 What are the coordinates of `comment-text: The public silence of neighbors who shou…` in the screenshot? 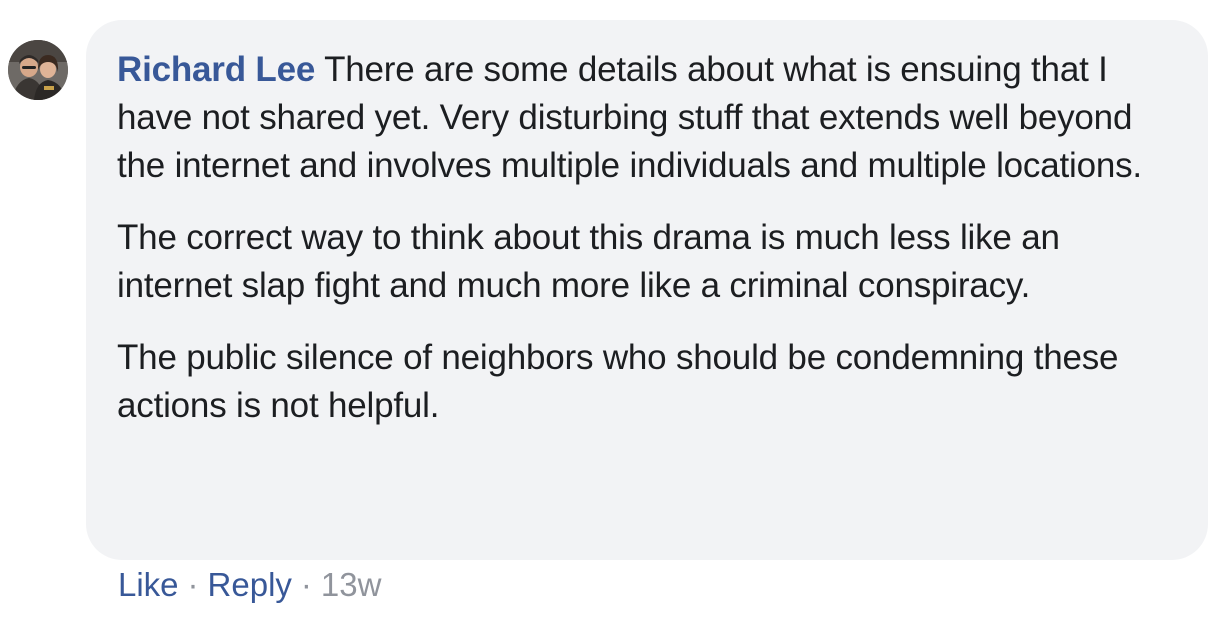 It's located at (618, 381).